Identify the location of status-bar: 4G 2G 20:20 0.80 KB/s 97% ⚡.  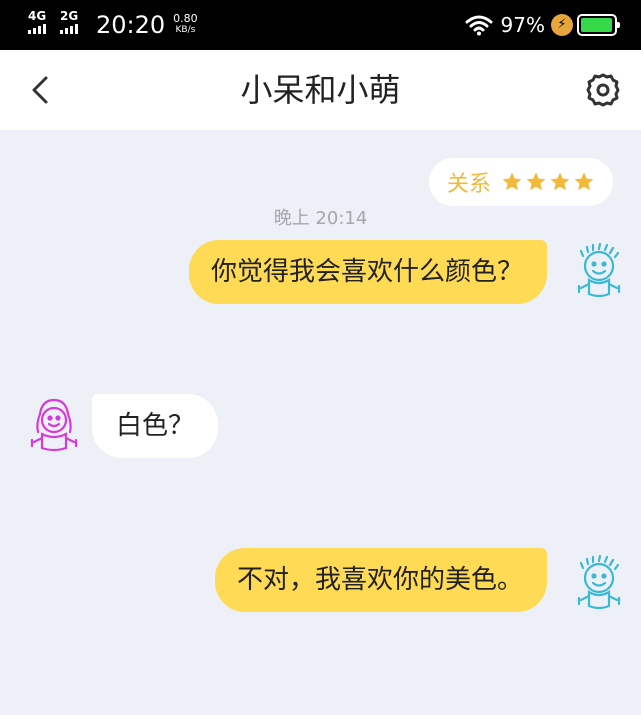
(320, 25).